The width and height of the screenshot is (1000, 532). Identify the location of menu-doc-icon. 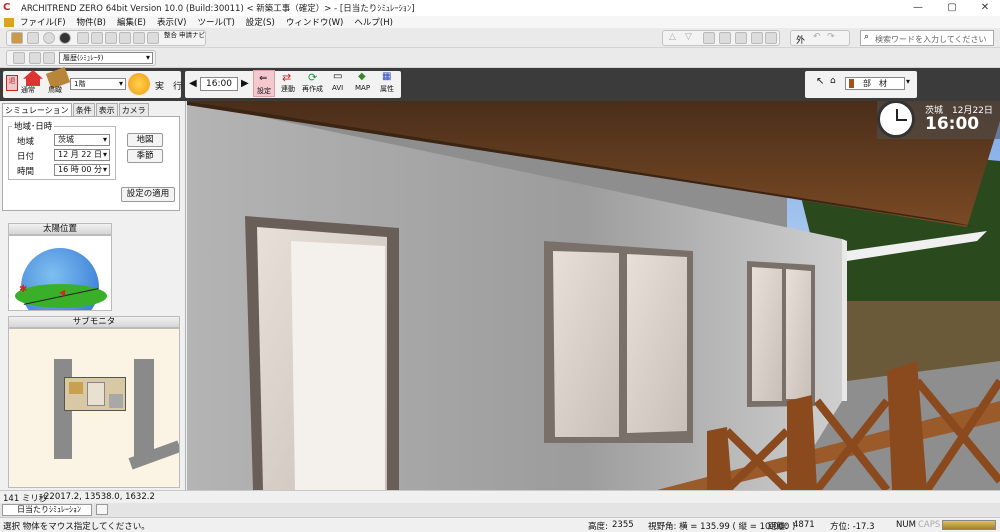
(9, 22).